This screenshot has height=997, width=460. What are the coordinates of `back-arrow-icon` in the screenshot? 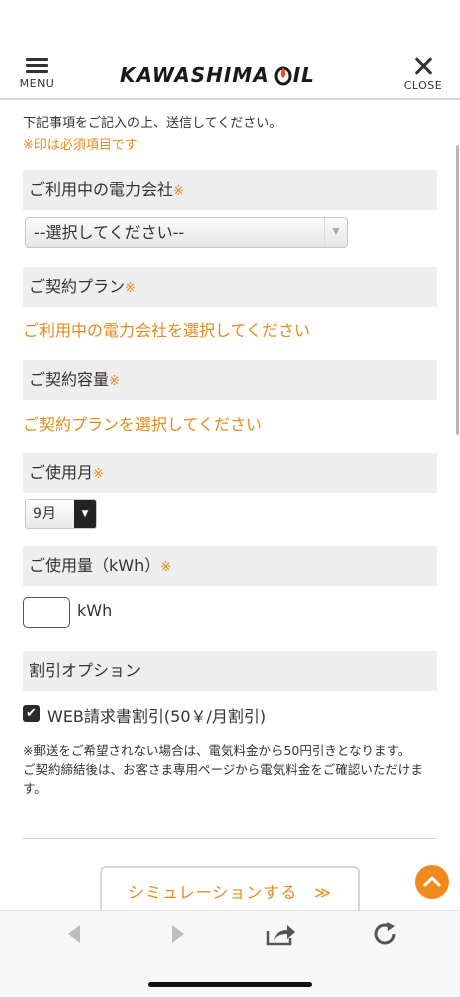 It's located at (74, 934).